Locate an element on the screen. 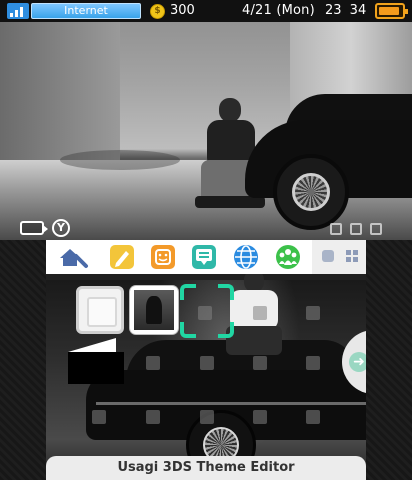 The width and height of the screenshot is (412, 480). photo-thumbnail is located at coordinates (154, 310).